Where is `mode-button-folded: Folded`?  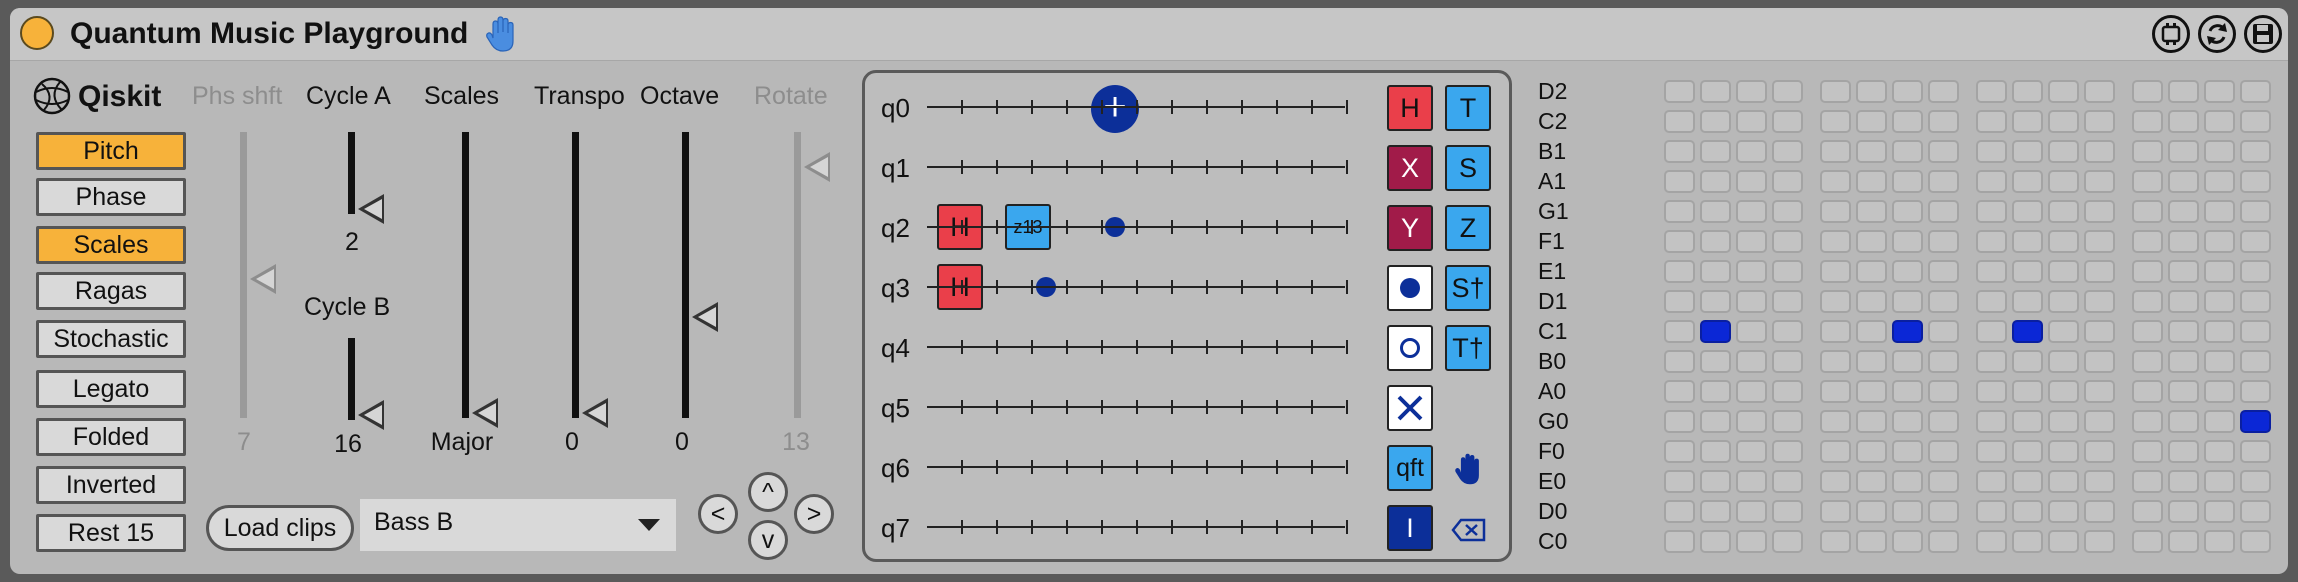 mode-button-folded: Folded is located at coordinates (111, 437).